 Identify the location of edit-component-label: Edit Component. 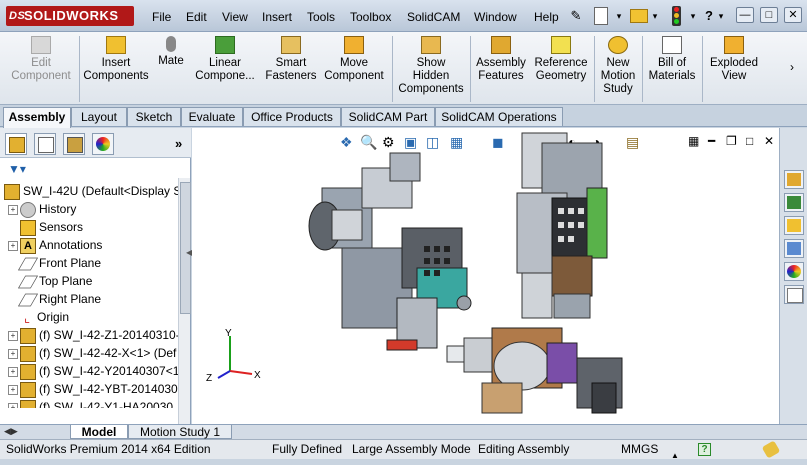
(41, 69).